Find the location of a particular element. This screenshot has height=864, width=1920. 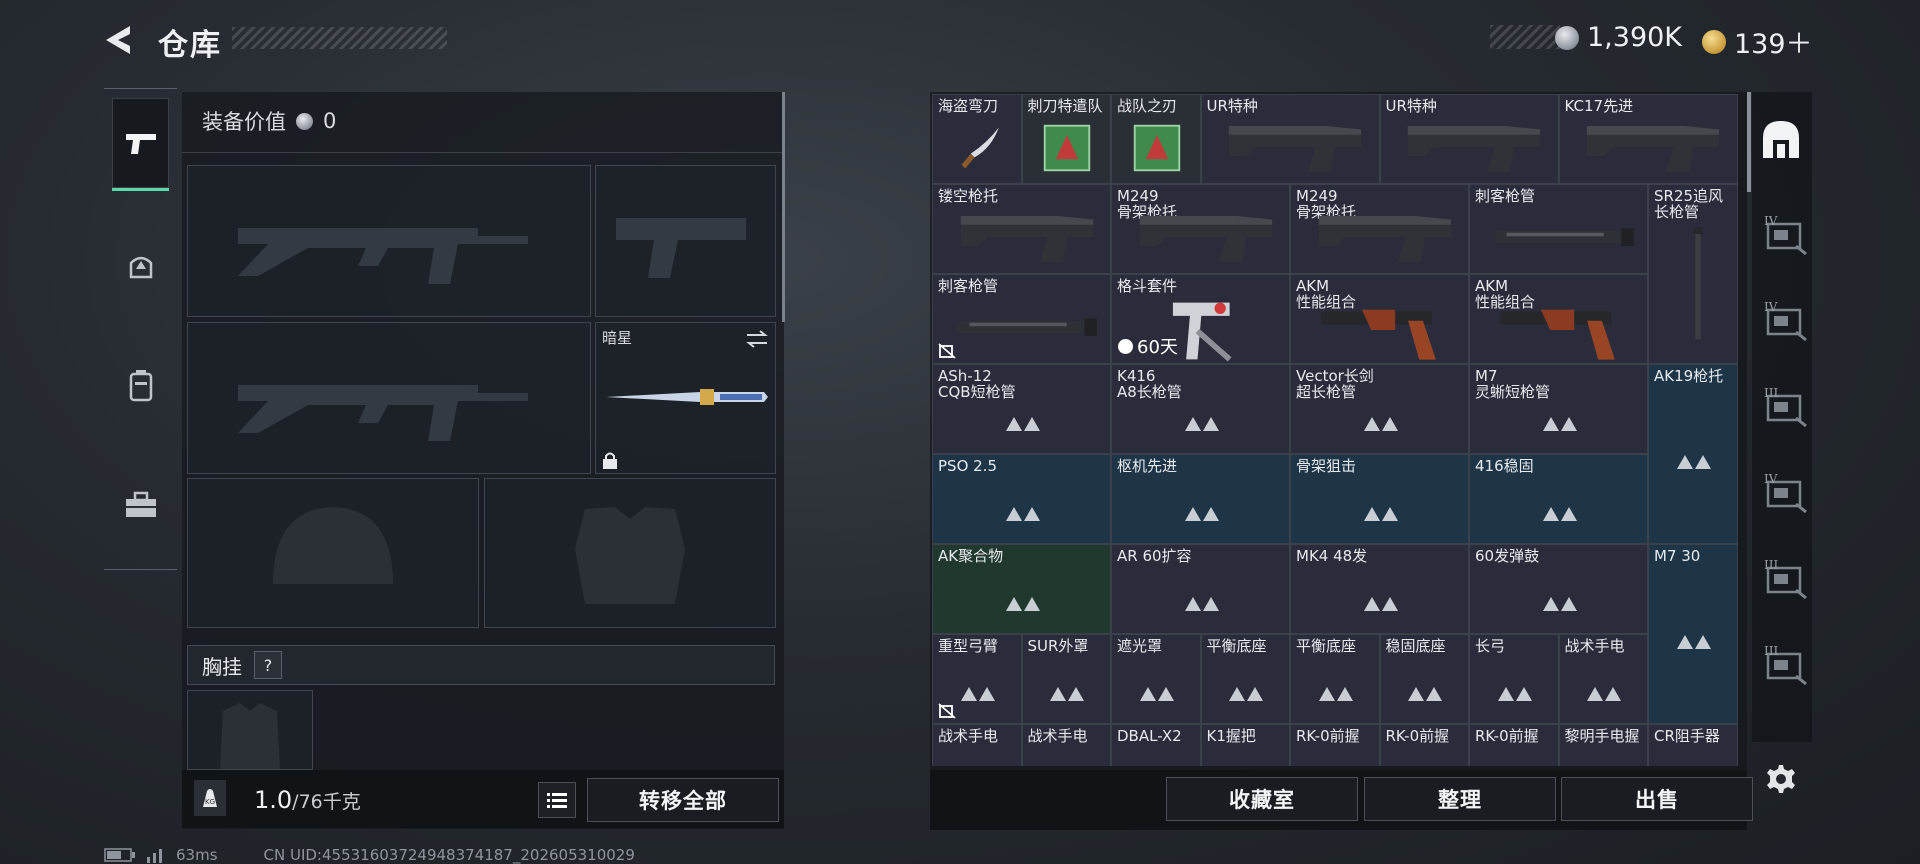

inventory-item: CR阻手器 is located at coordinates (1693, 745).